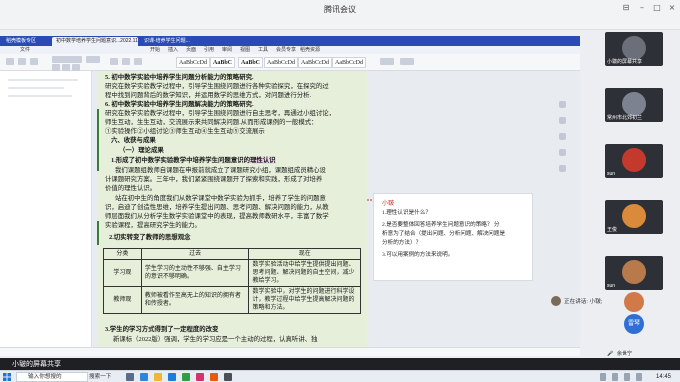 This screenshot has width=680, height=382. Describe the element at coordinates (138, 61) in the screenshot. I see `align-icon` at that location.